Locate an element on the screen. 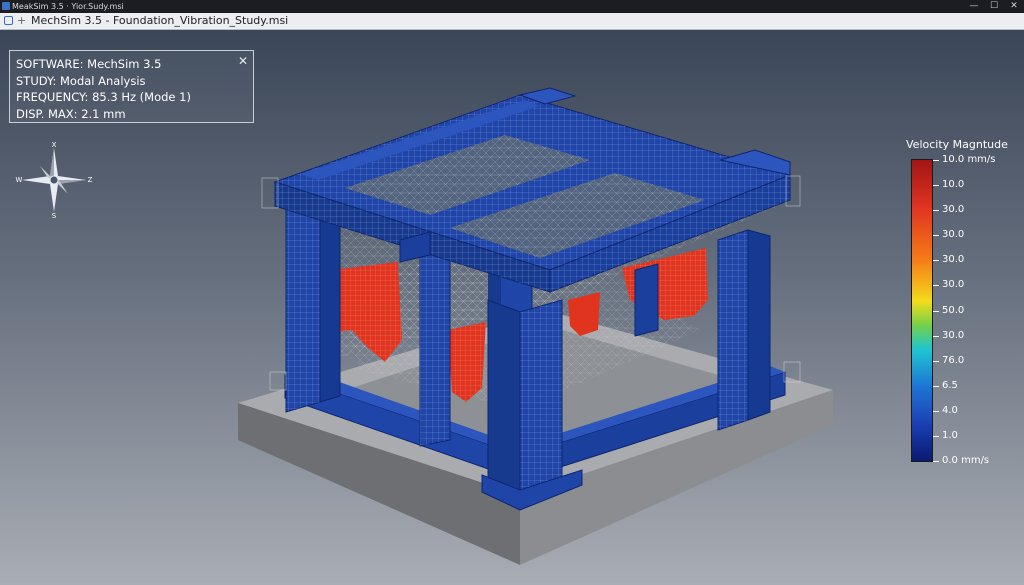 This screenshot has width=1024, height=585. study-label: STUDY: Modal Analysis is located at coordinates (81, 80).